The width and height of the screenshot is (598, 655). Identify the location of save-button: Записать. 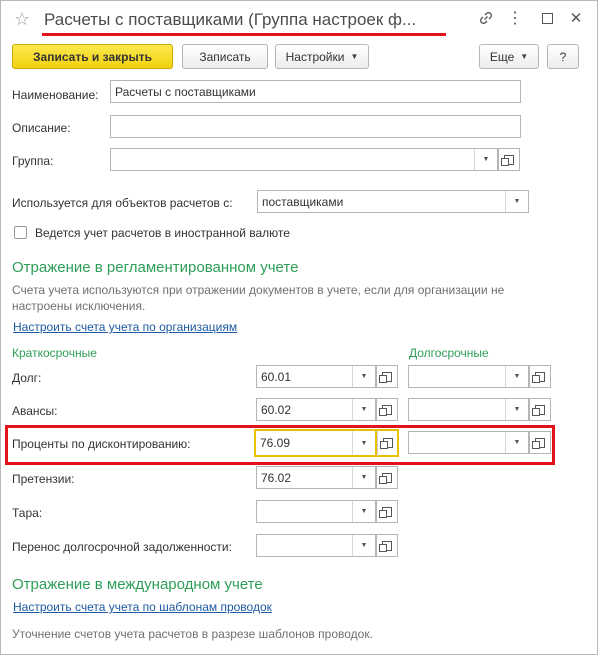
(225, 56).